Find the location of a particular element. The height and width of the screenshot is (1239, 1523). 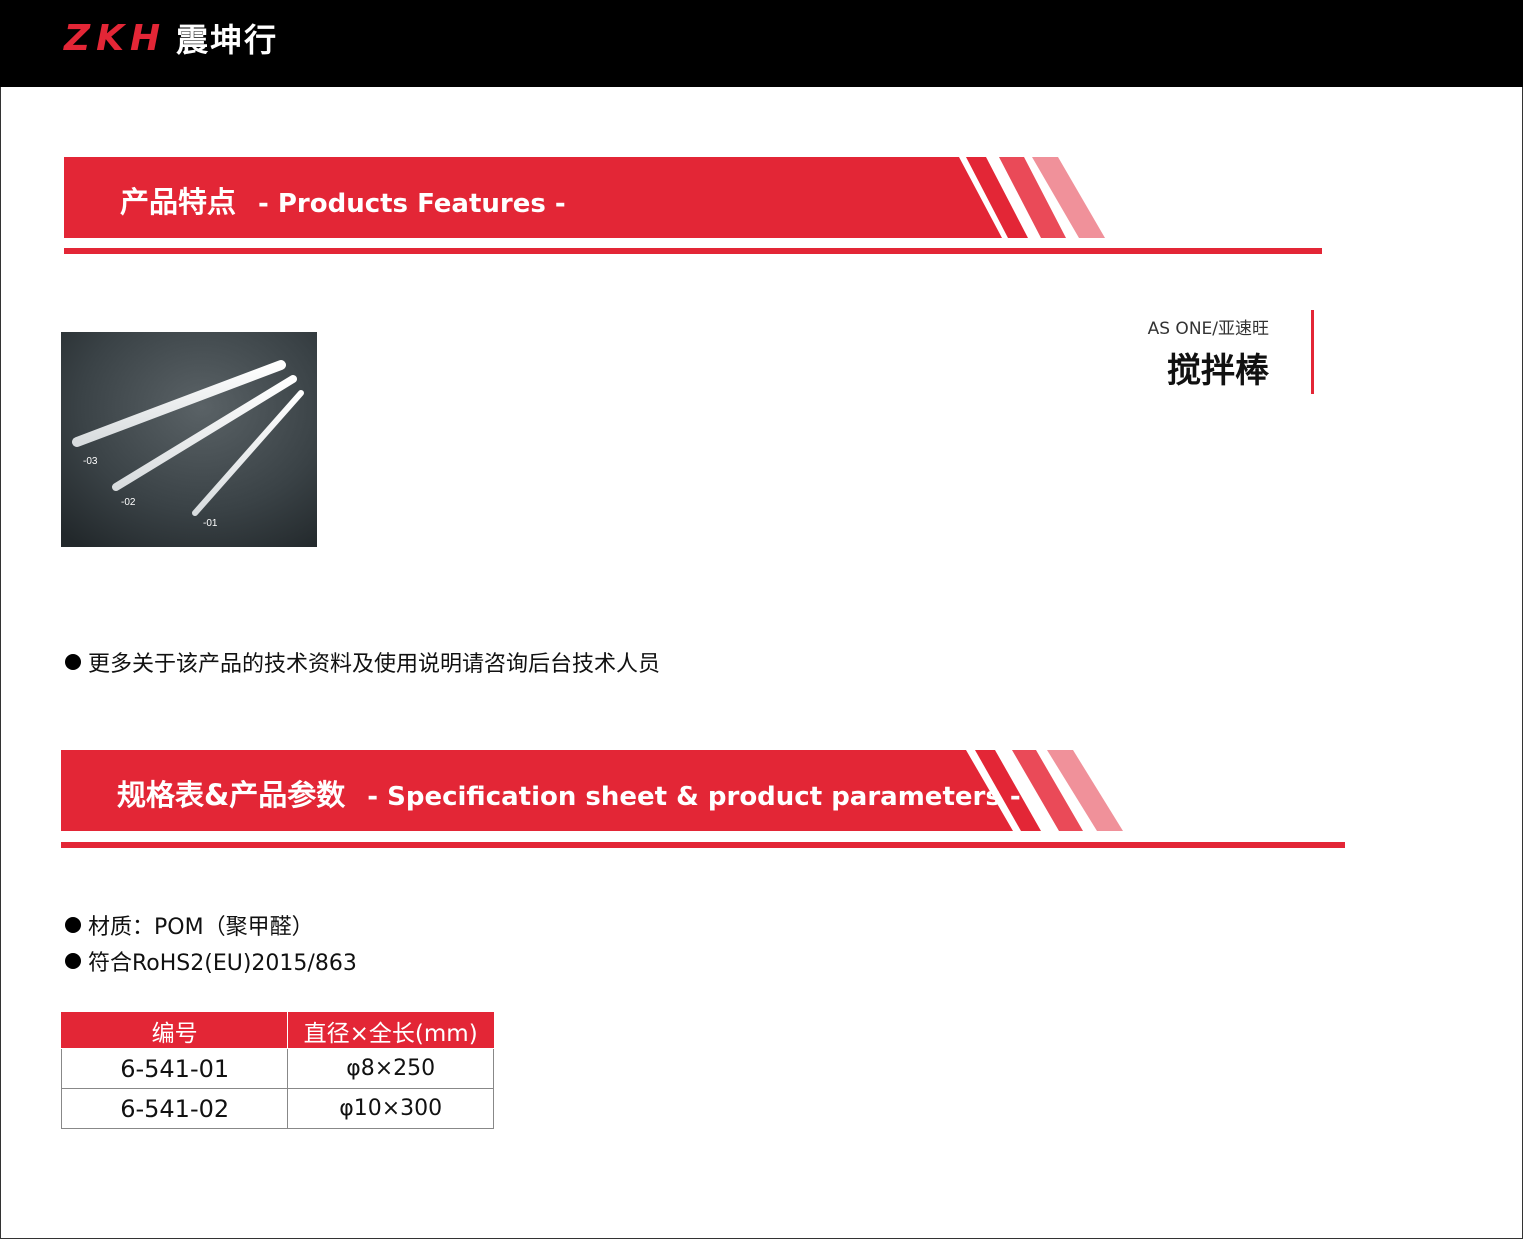

table-row: 6-541-02 φ10×300 is located at coordinates (277, 1108).